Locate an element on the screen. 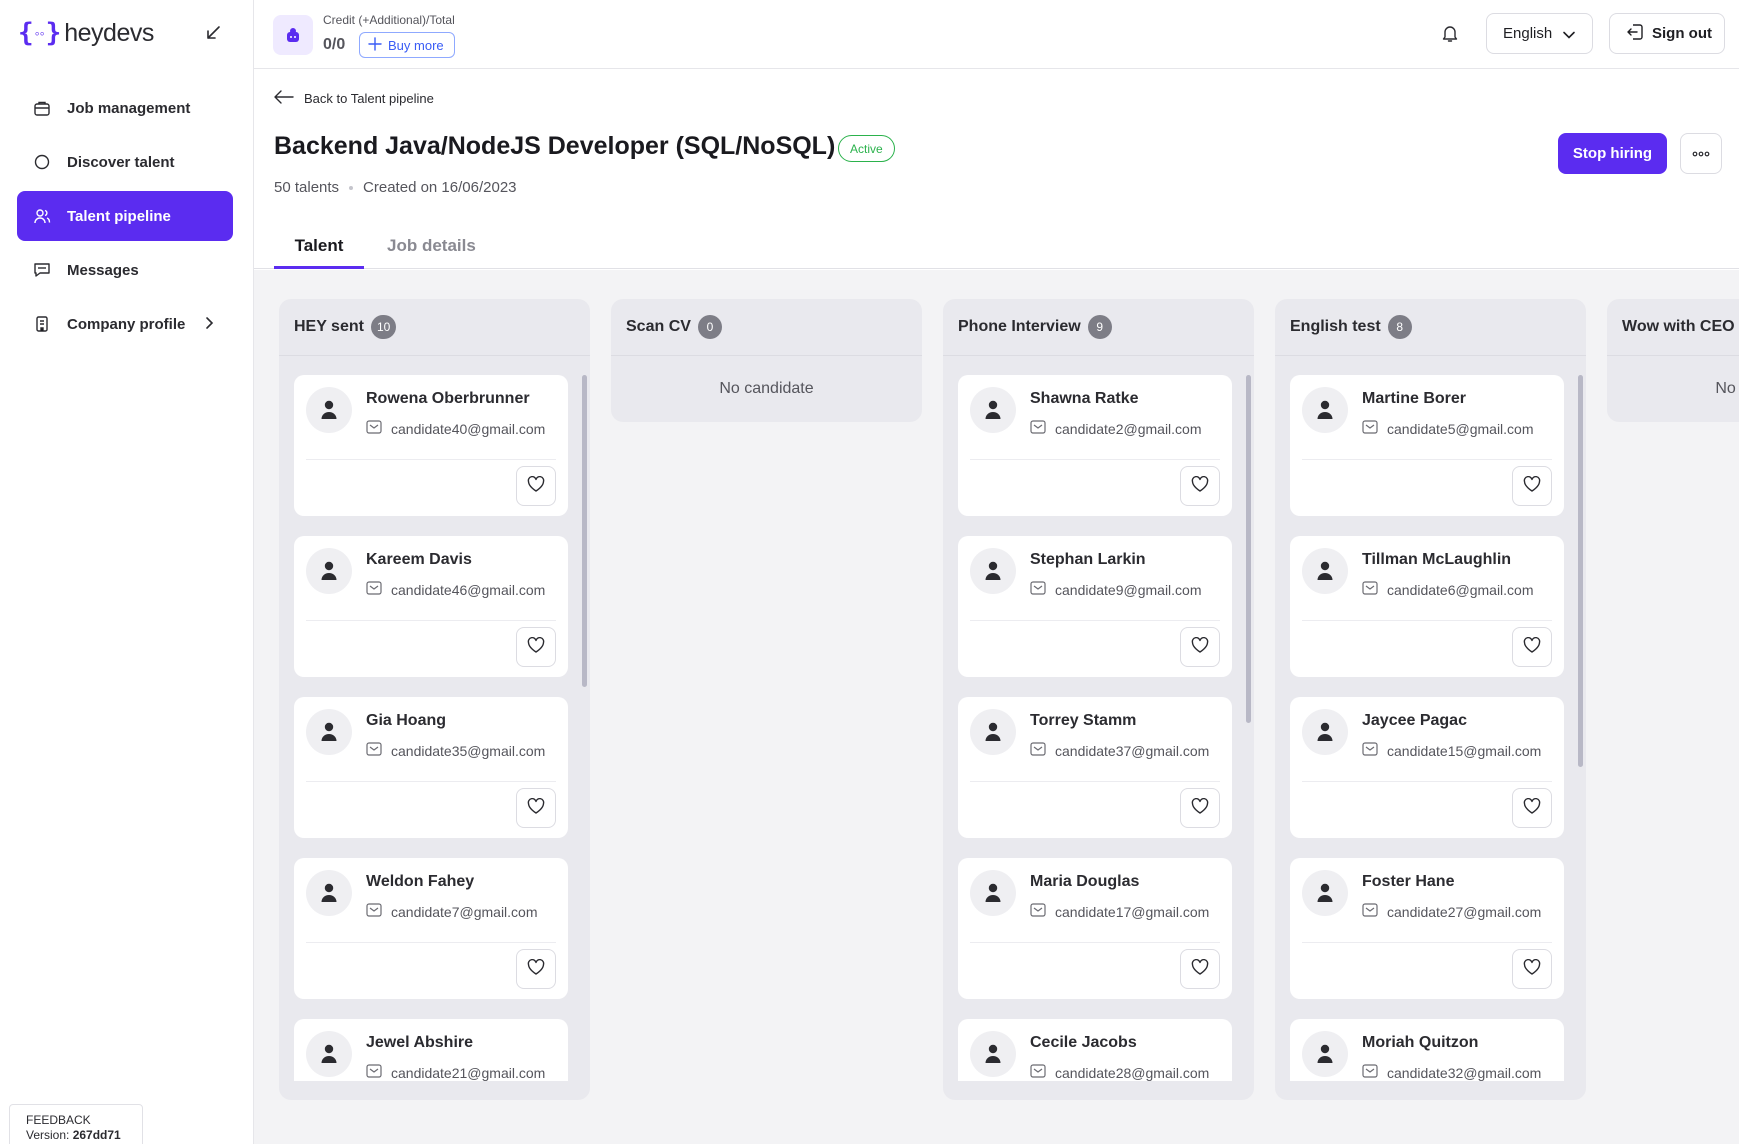  candidate-card: Jewel Abshire candidate21@gmail.com is located at coordinates (431, 1050).